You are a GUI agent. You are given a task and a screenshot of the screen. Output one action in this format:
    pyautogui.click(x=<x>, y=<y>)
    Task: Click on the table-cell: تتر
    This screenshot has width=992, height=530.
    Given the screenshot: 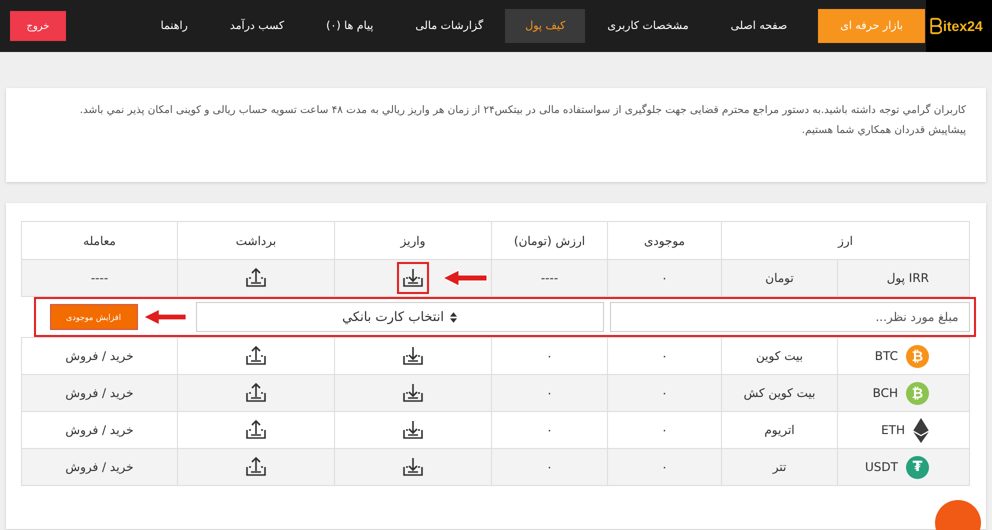 What is the action you would take?
    pyautogui.click(x=780, y=467)
    